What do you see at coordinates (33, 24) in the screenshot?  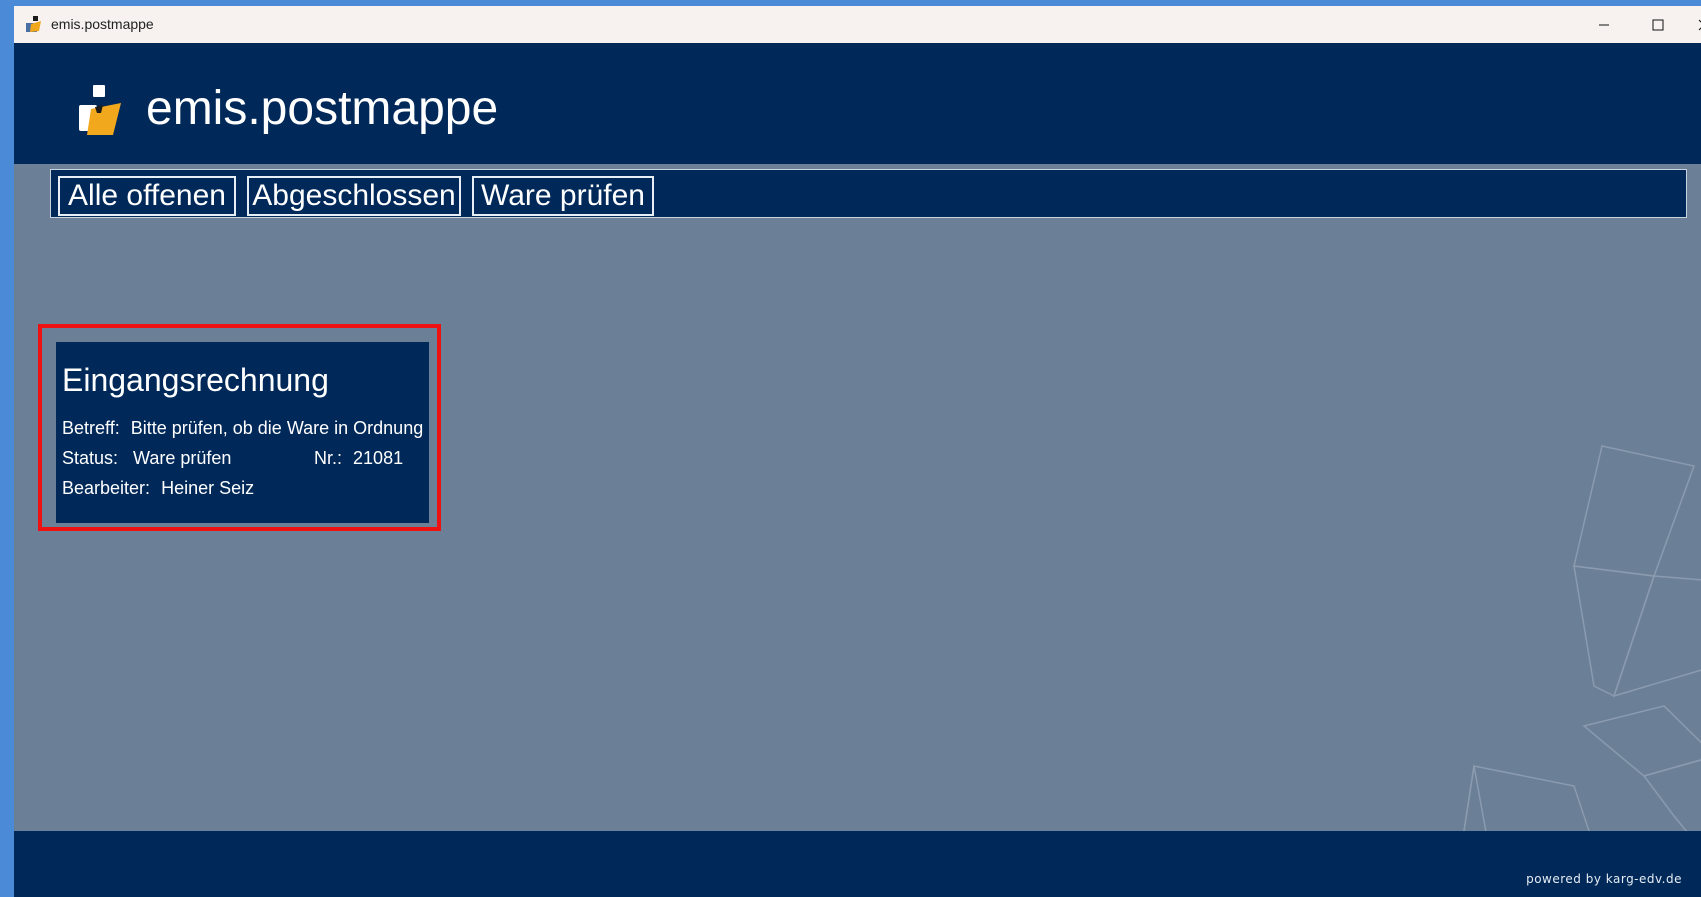 I see `app-icon` at bounding box center [33, 24].